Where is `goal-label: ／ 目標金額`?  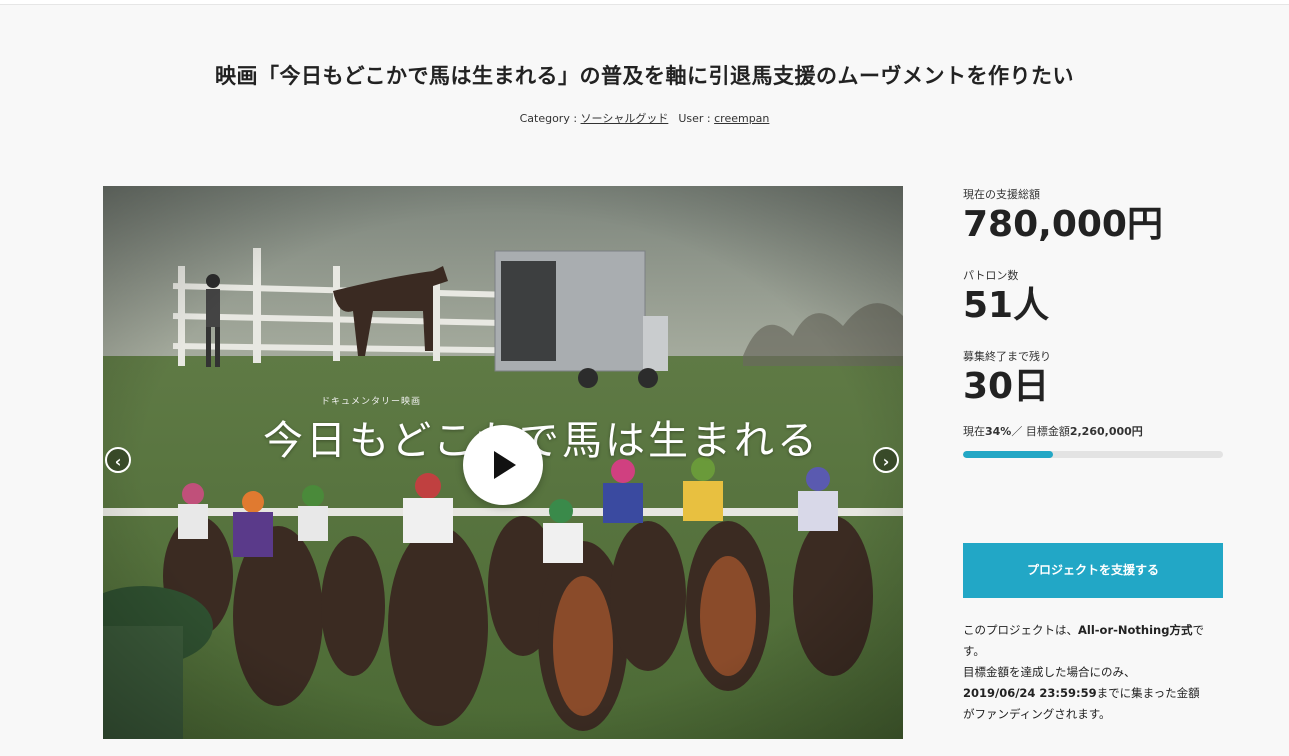 goal-label: ／ 目標金額 is located at coordinates (1040, 431).